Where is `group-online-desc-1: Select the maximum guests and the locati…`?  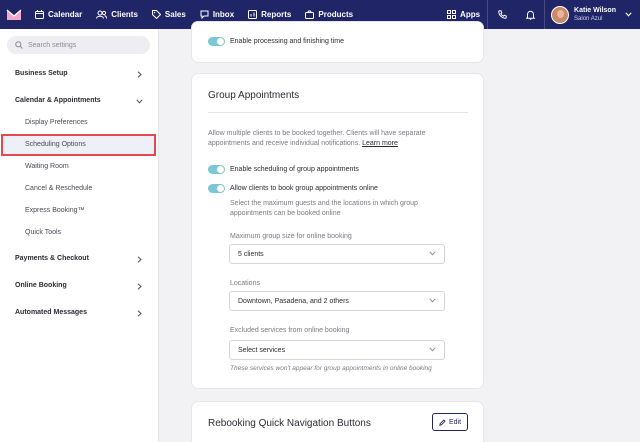
group-online-desc-1: Select the maximum guests and the locati… is located at coordinates (324, 203).